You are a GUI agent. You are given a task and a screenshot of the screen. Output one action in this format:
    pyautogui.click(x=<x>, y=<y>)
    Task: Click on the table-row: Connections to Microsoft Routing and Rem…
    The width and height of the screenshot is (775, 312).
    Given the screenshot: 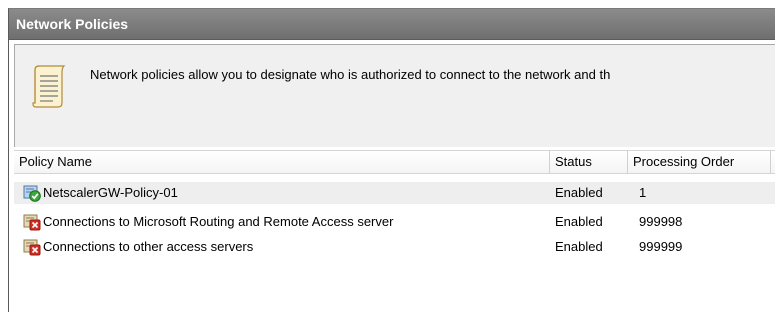 What is the action you would take?
    pyautogui.click(x=394, y=222)
    